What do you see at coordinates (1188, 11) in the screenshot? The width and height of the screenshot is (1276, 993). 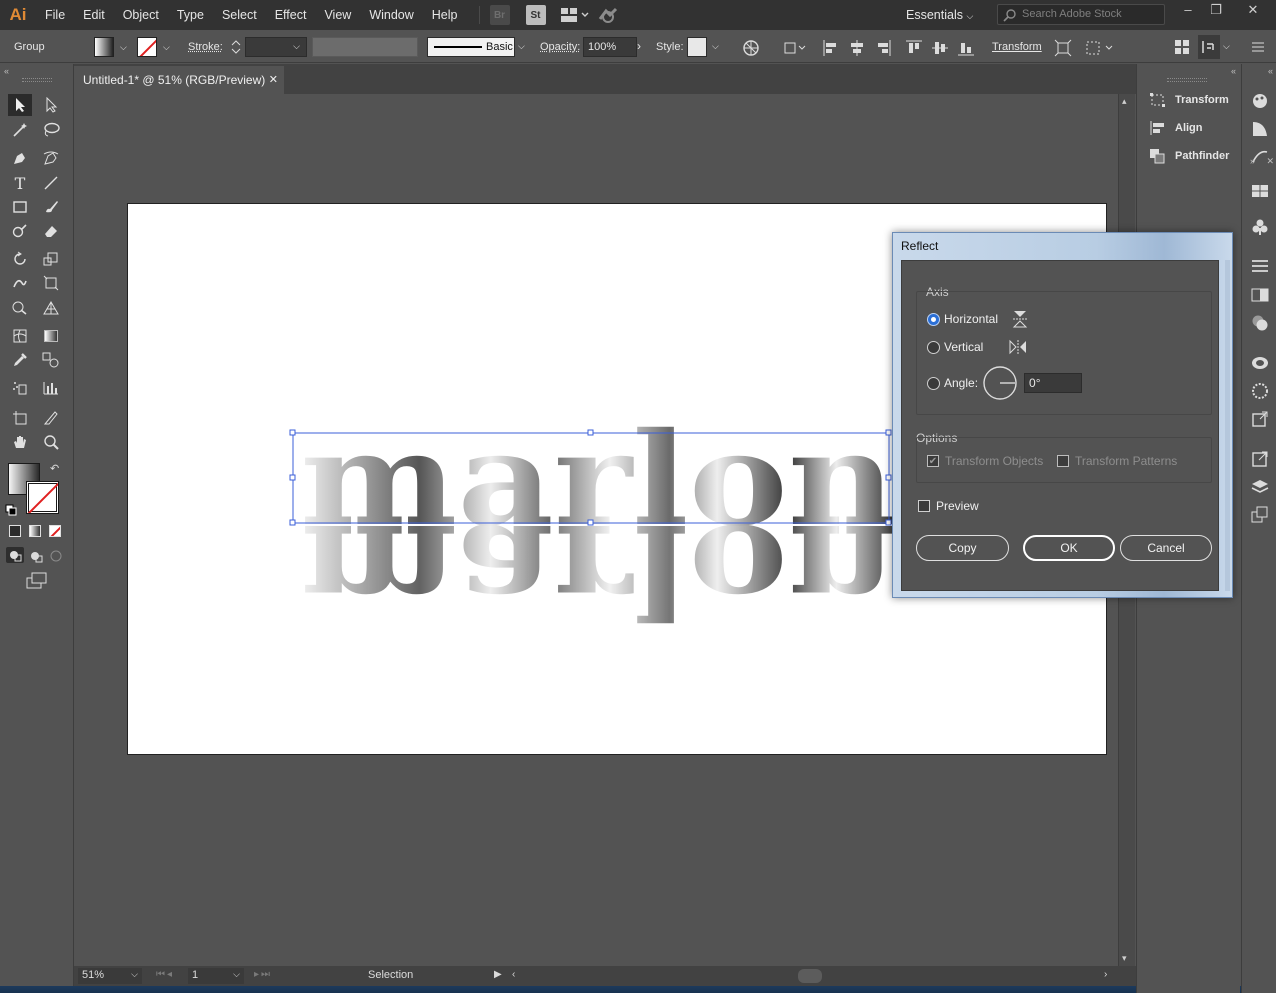 I see `minimize-button: –` at bounding box center [1188, 11].